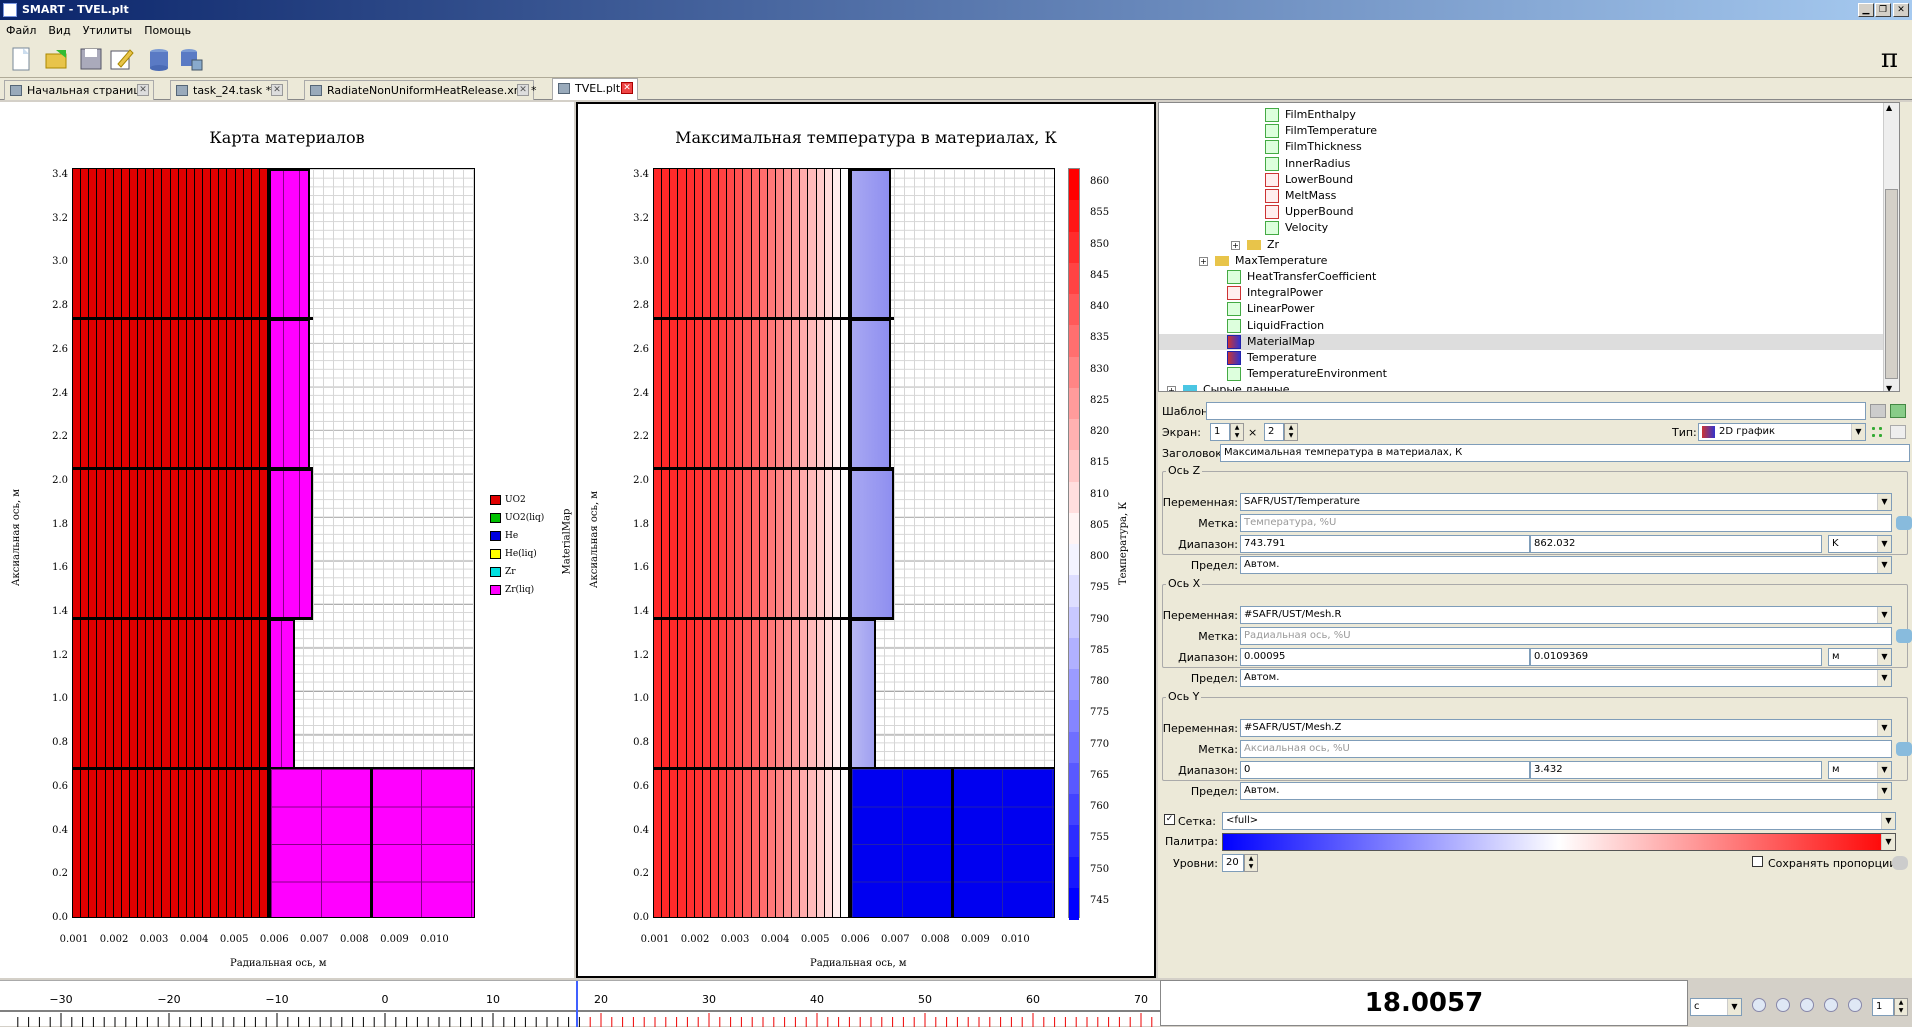 The image size is (1912, 1027). What do you see at coordinates (1566, 565) in the screenshot?
I see `axis-z-limit-select: Автом. ▼` at bounding box center [1566, 565].